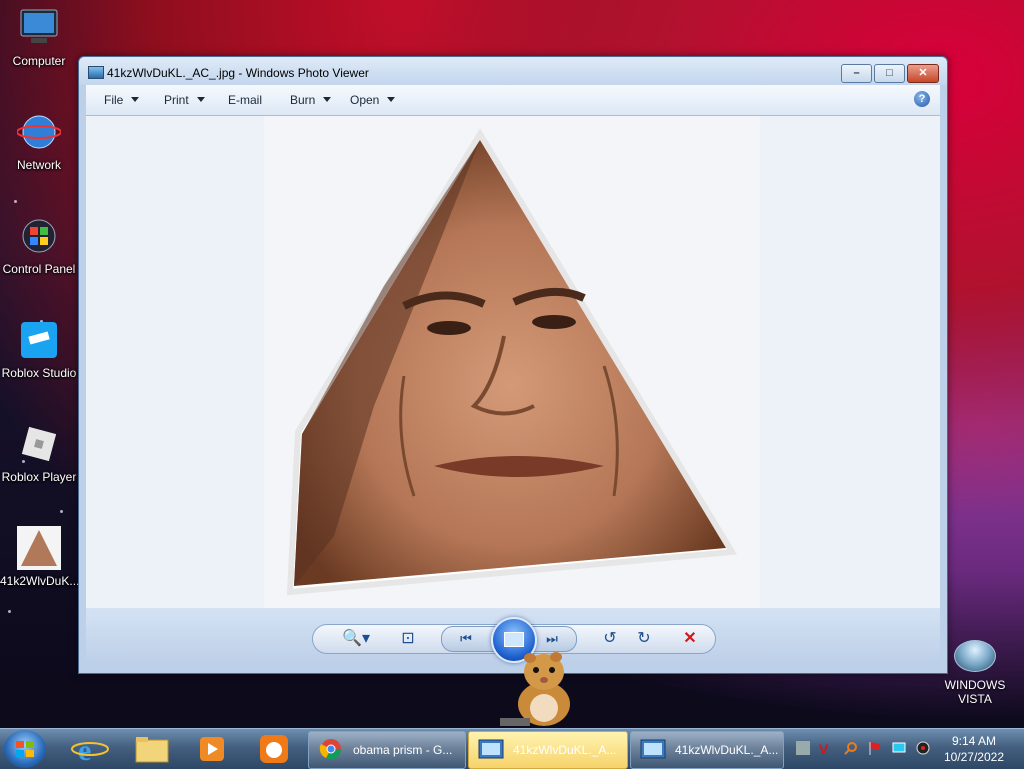 This screenshot has height=769, width=1024. What do you see at coordinates (975, 685) in the screenshot?
I see `vista-label-line1: WINDOWS` at bounding box center [975, 685].